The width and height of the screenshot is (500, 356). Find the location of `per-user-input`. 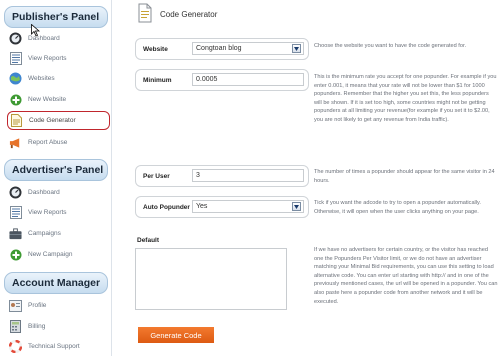

per-user-input is located at coordinates (248, 175).